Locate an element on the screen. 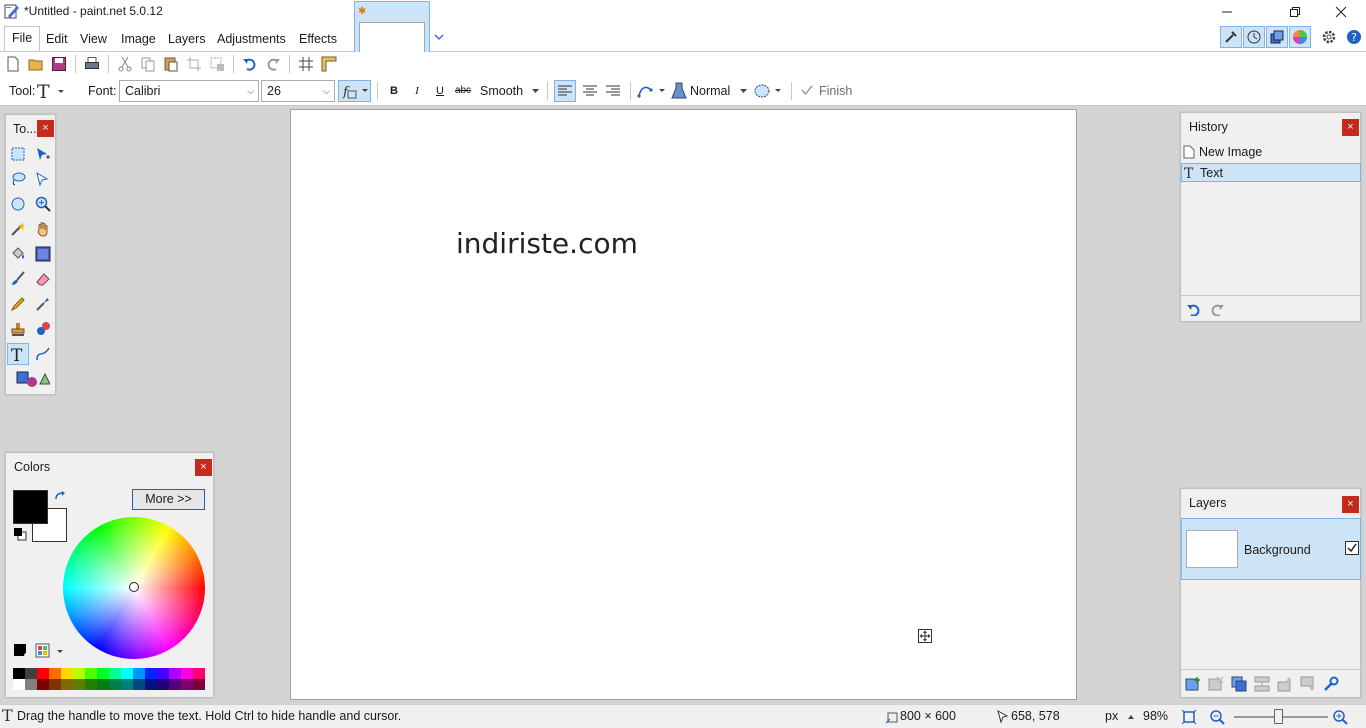 The width and height of the screenshot is (1366, 728). menu-edit: Edit is located at coordinates (57, 39).